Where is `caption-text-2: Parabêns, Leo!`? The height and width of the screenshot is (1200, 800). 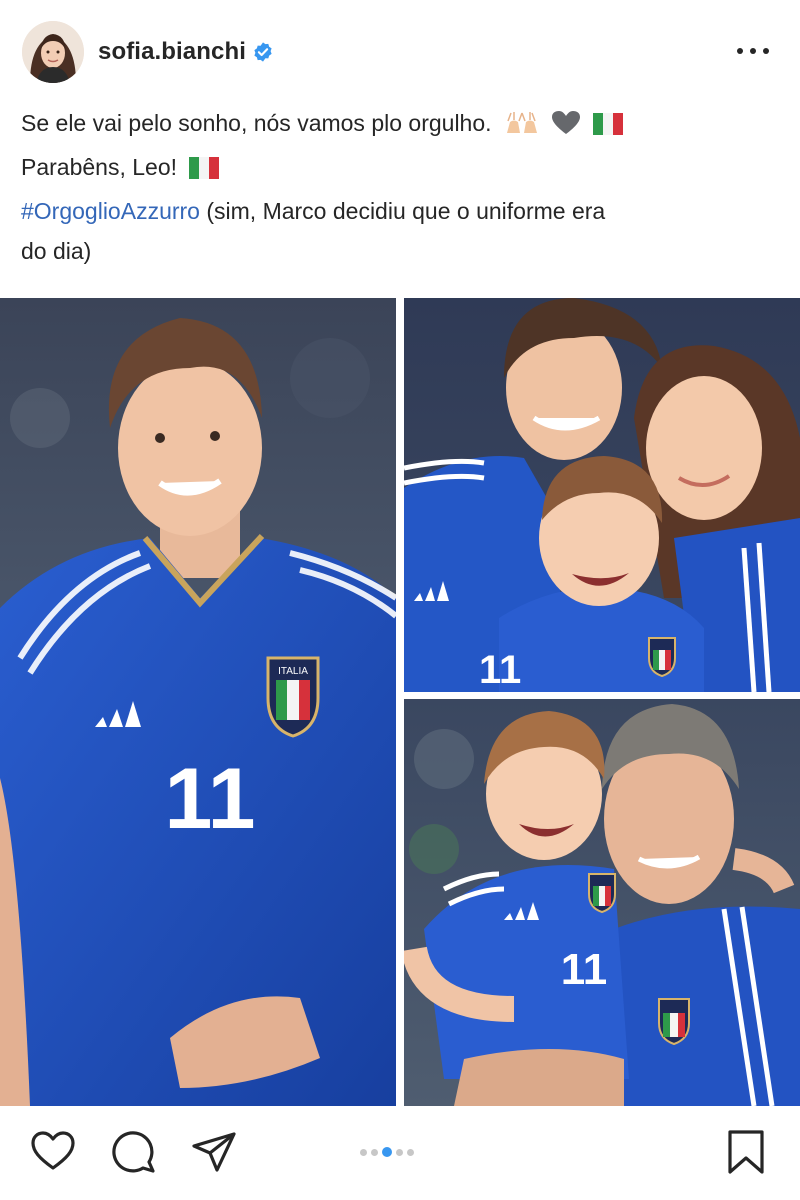
caption-text-2: Parabêns, Leo! is located at coordinates (99, 167).